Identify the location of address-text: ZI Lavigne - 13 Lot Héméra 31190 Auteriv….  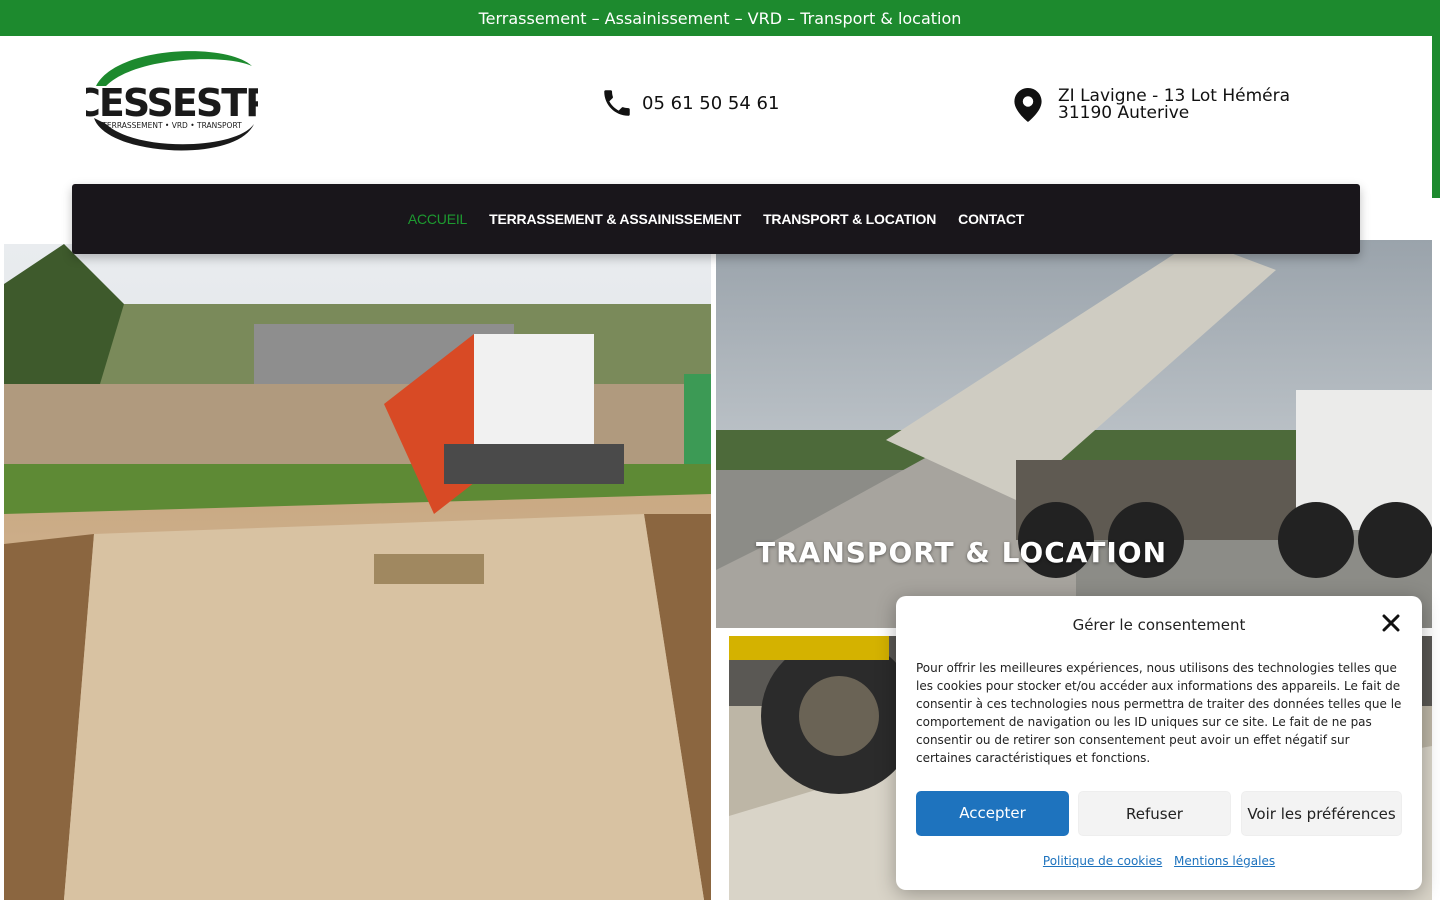
(1174, 104).